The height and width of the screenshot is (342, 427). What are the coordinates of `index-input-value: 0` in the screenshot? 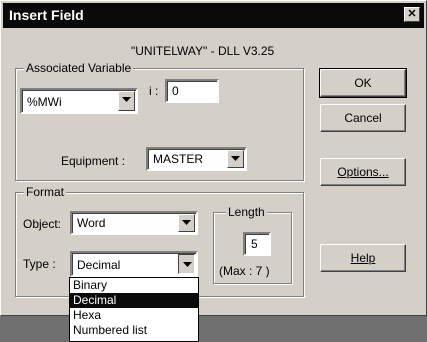 It's located at (175, 91).